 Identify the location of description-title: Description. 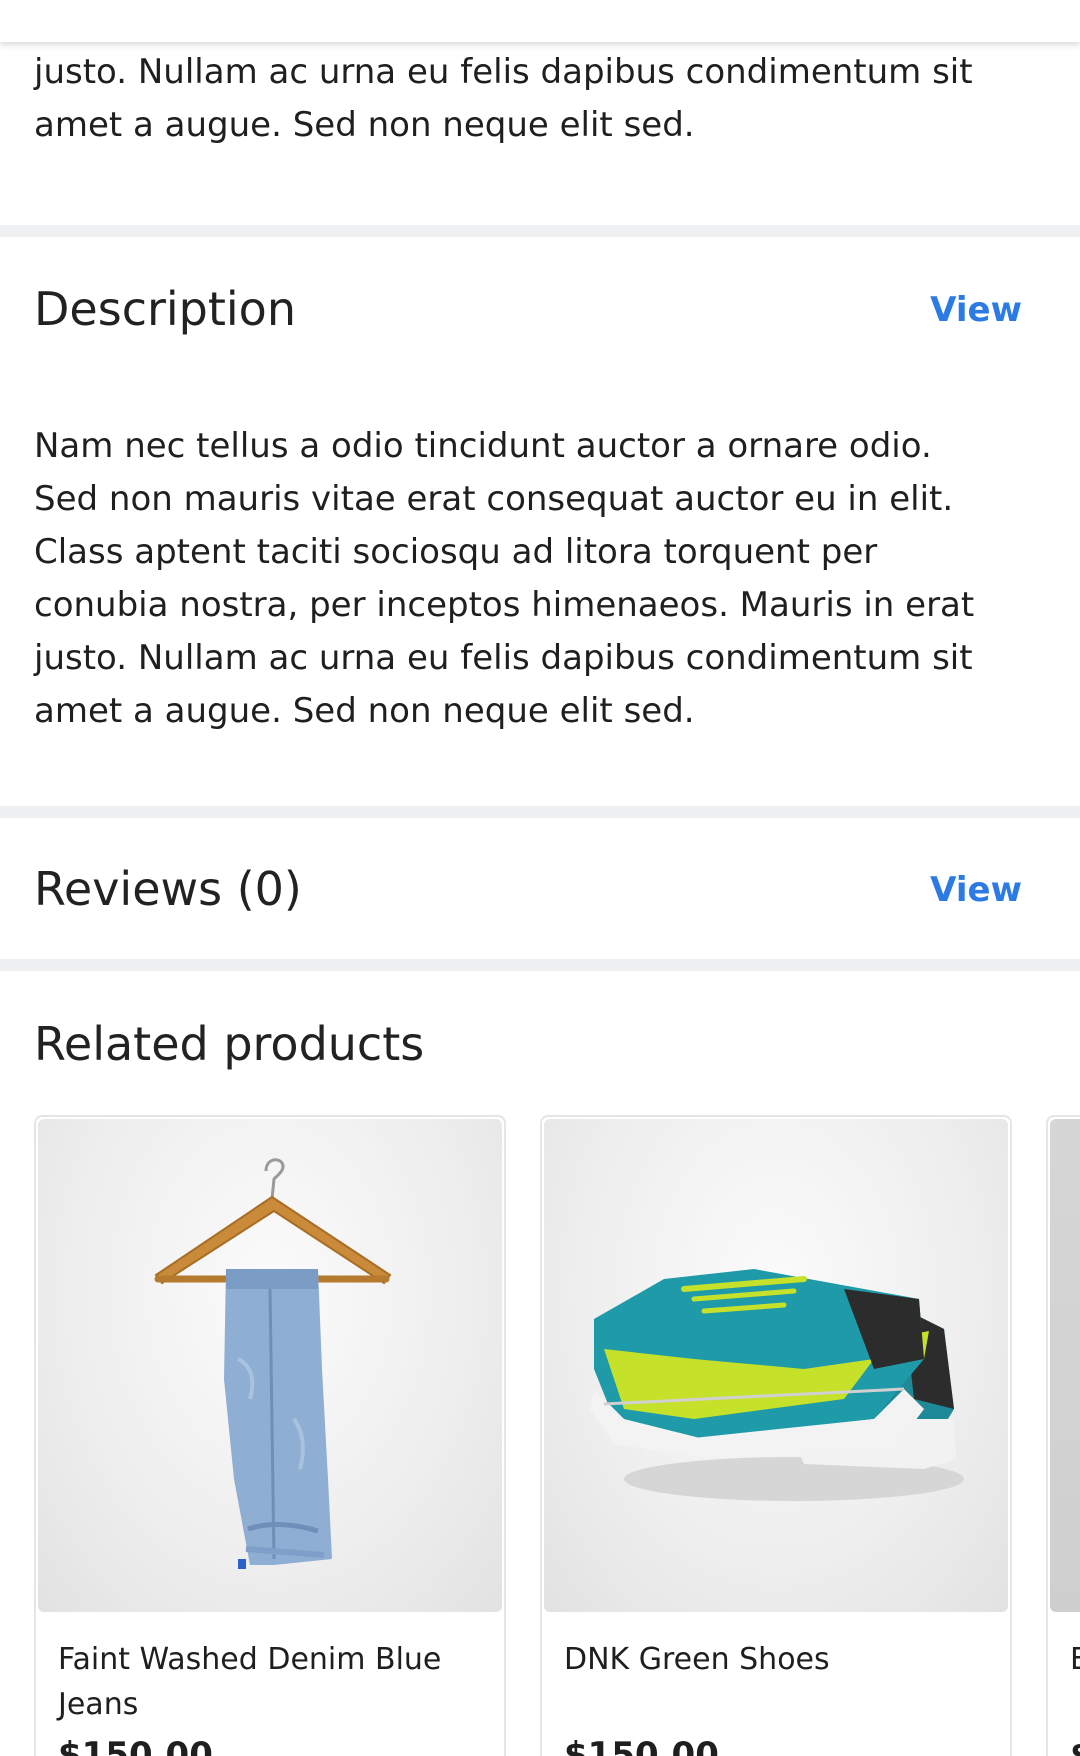
(165, 309).